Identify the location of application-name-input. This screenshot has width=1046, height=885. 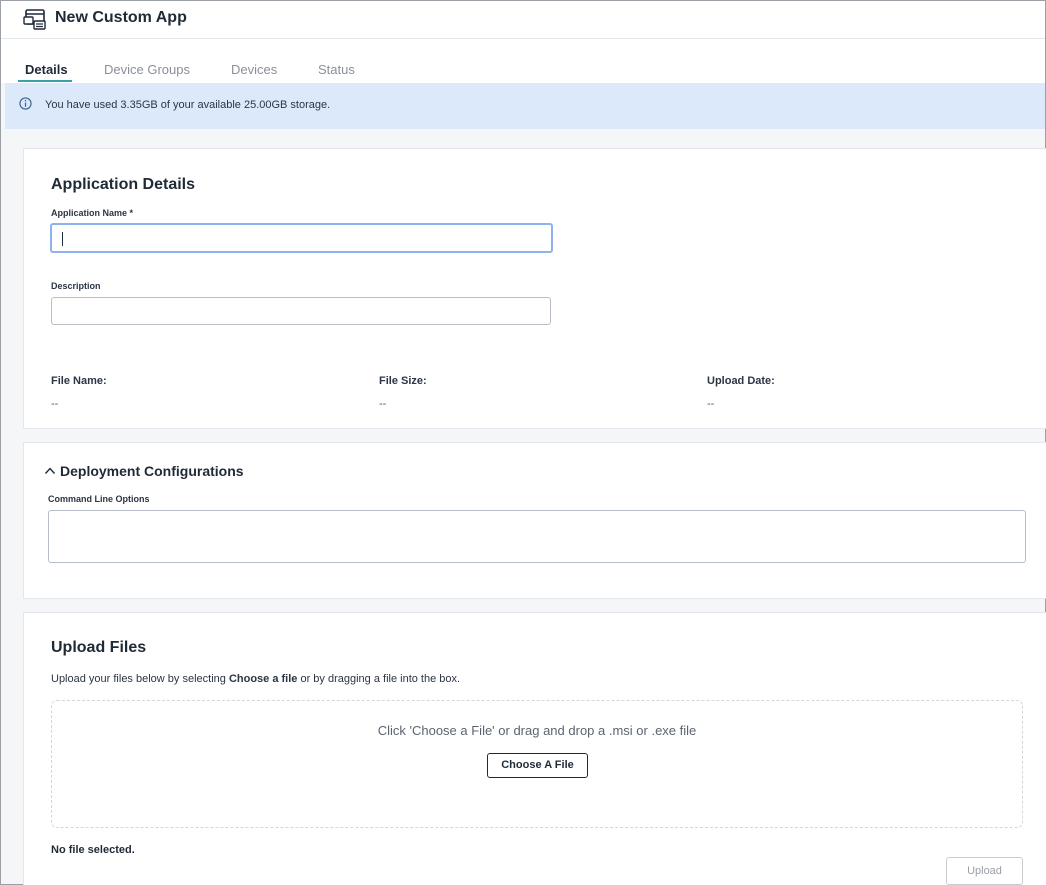
(301, 238).